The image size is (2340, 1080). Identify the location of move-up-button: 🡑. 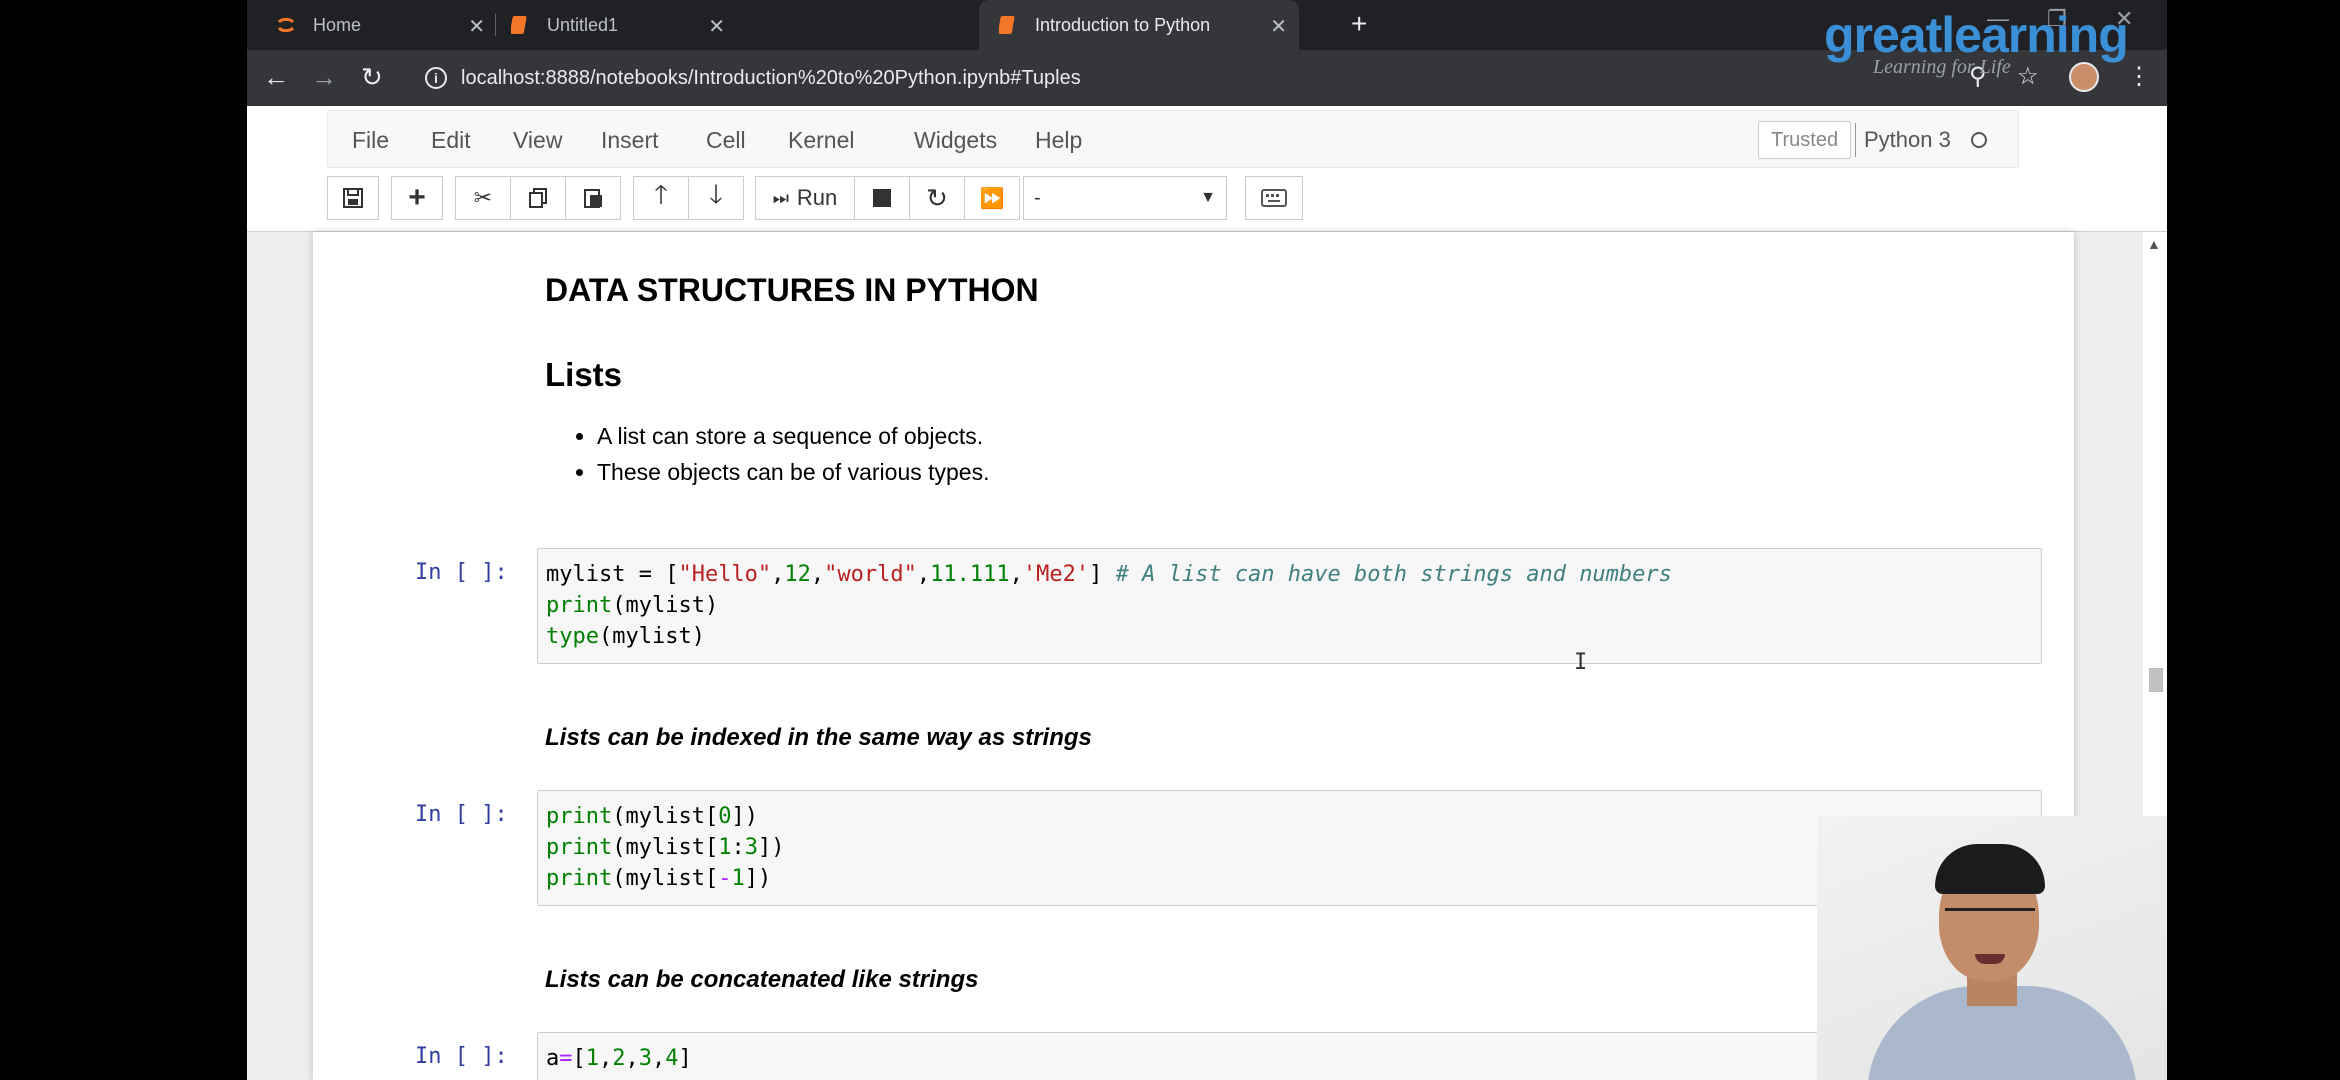
(661, 198).